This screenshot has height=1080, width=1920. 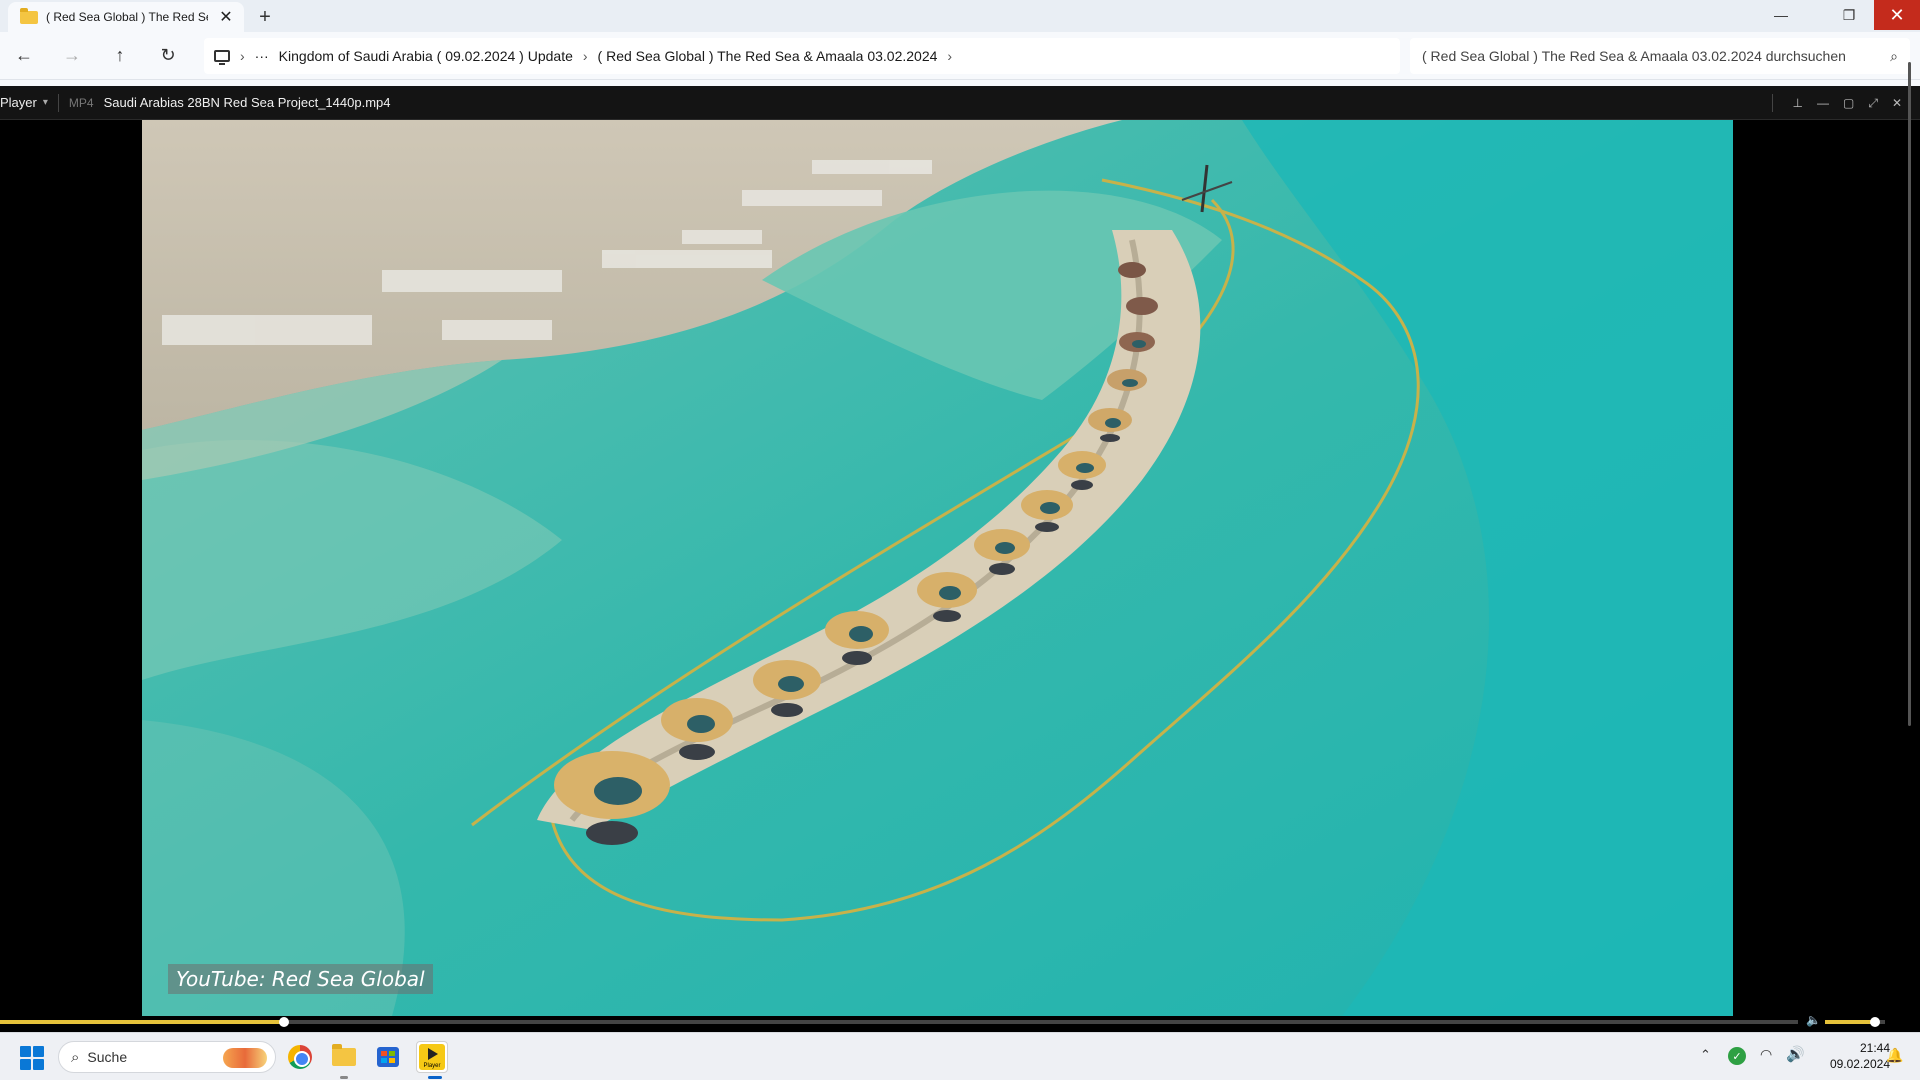 I want to click on minimize-icon: —, so click(x=1823, y=103).